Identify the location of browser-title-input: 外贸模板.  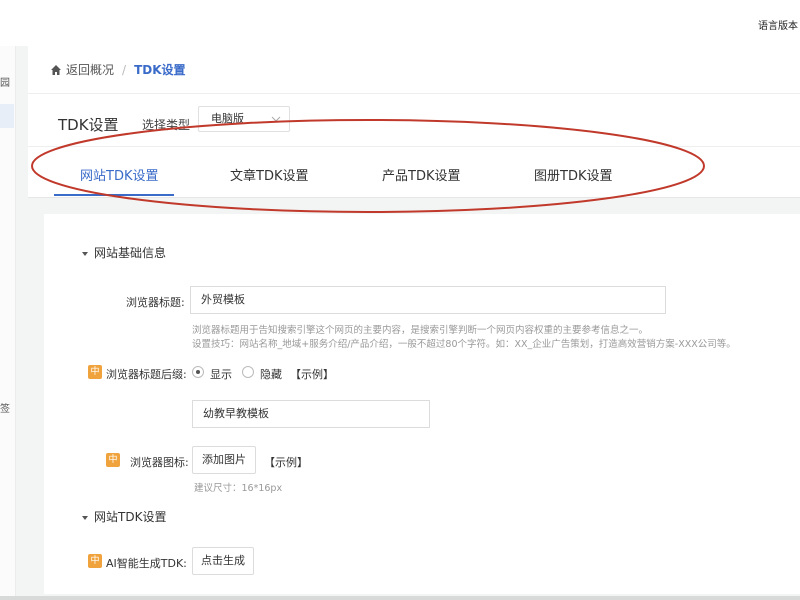
(428, 300).